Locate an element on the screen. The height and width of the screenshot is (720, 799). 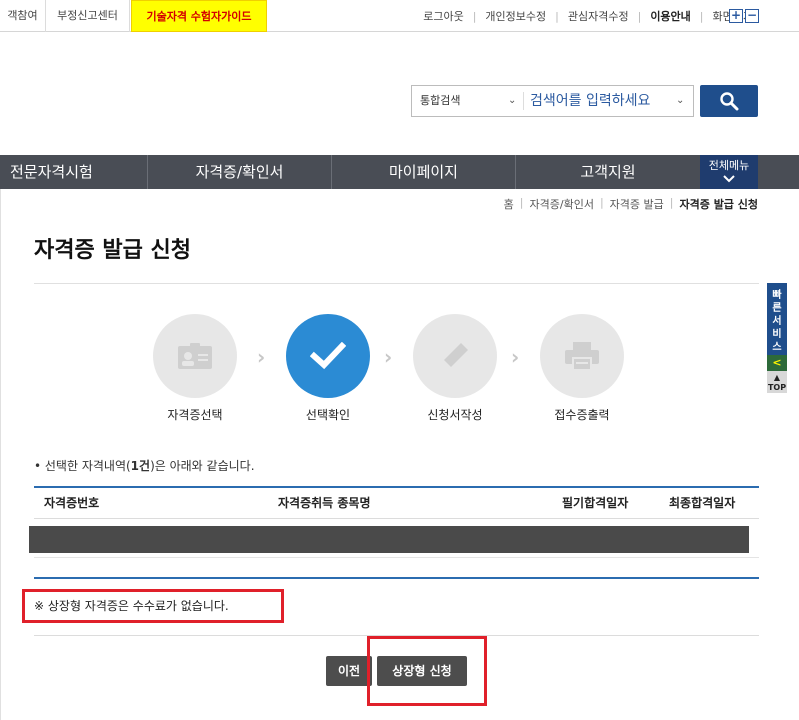
title-divider is located at coordinates (396, 283).